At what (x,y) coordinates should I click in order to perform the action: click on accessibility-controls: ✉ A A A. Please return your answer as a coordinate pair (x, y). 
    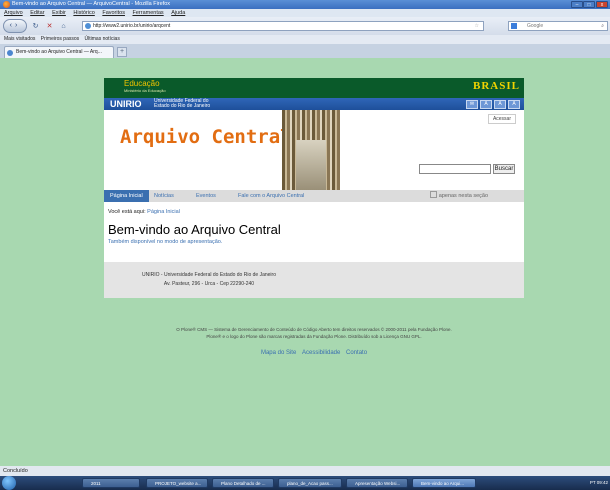
    Looking at the image, I should click on (492, 104).